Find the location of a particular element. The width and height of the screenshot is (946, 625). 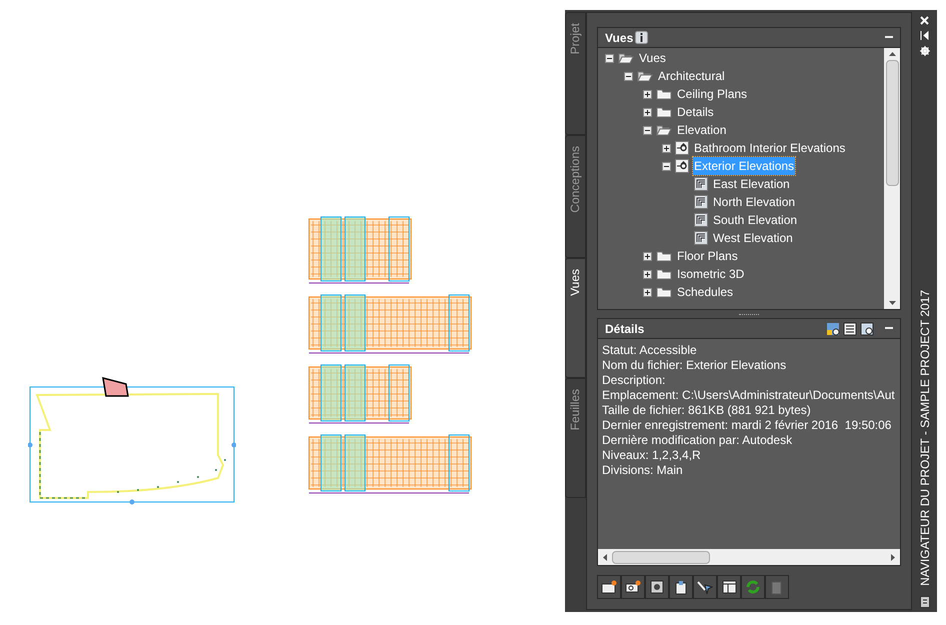

clipboard-button is located at coordinates (681, 587).